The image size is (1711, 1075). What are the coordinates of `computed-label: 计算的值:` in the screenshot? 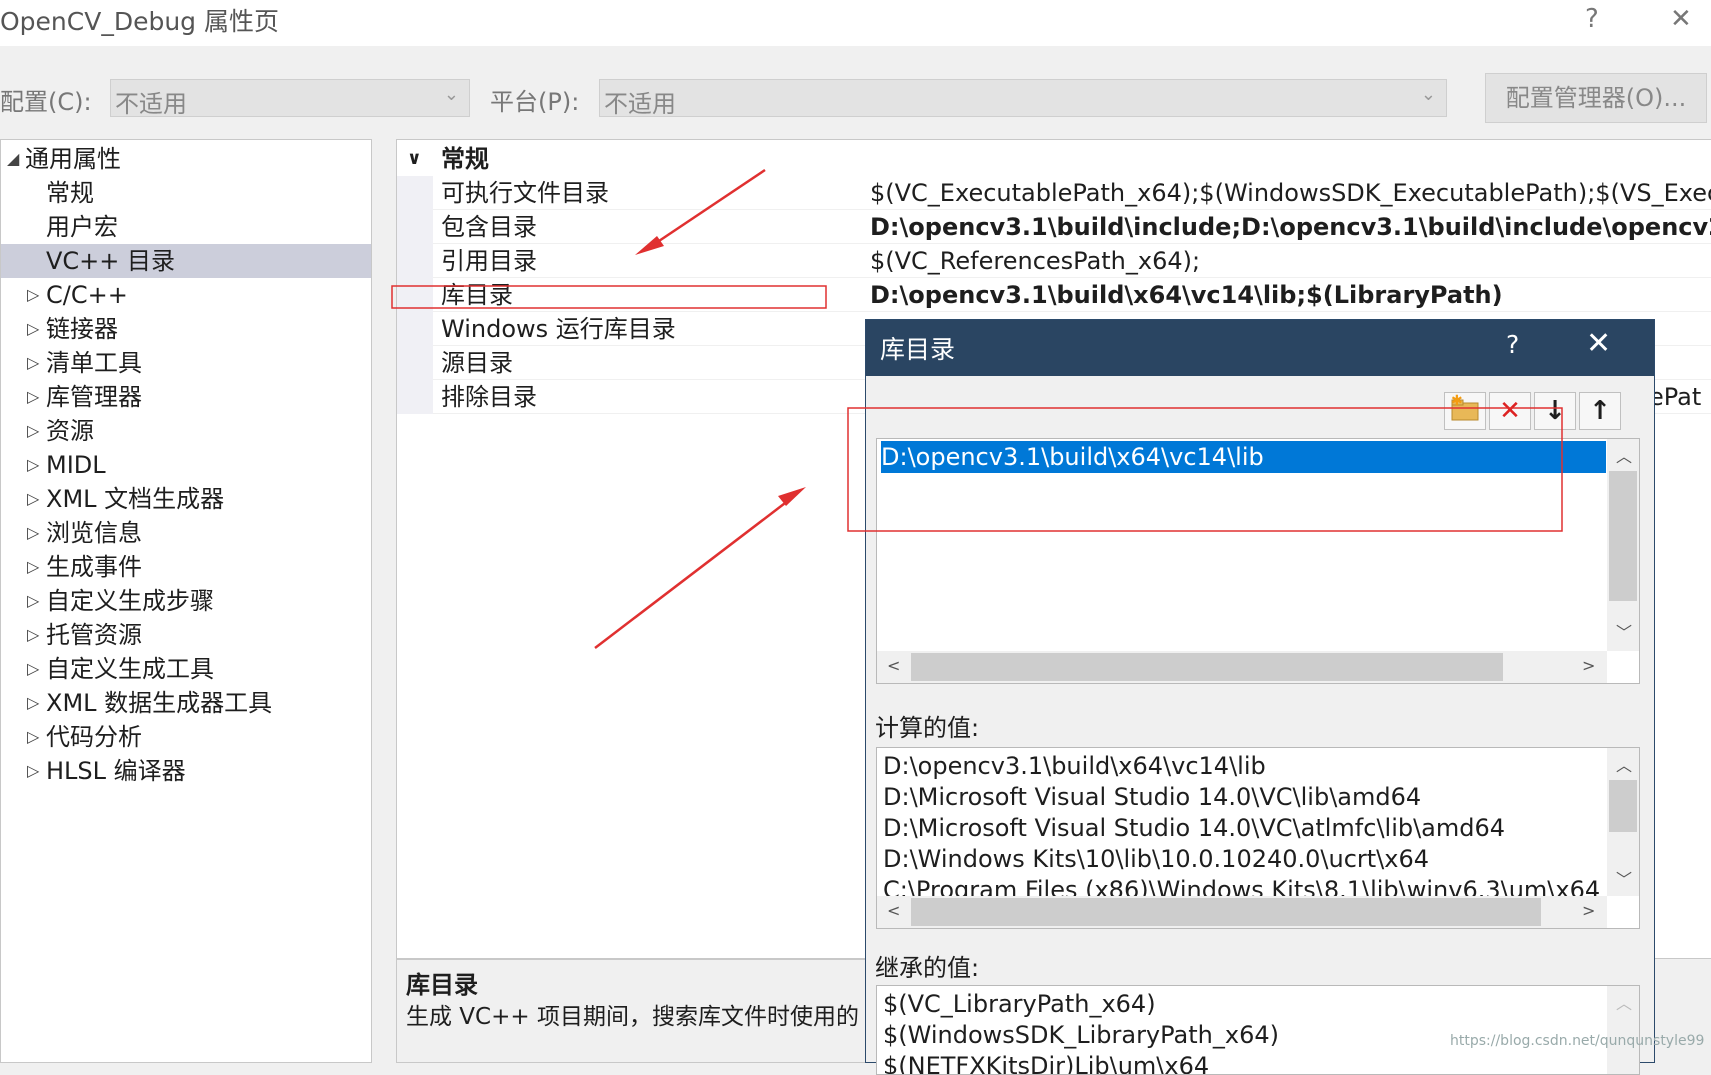 It's located at (927, 725).